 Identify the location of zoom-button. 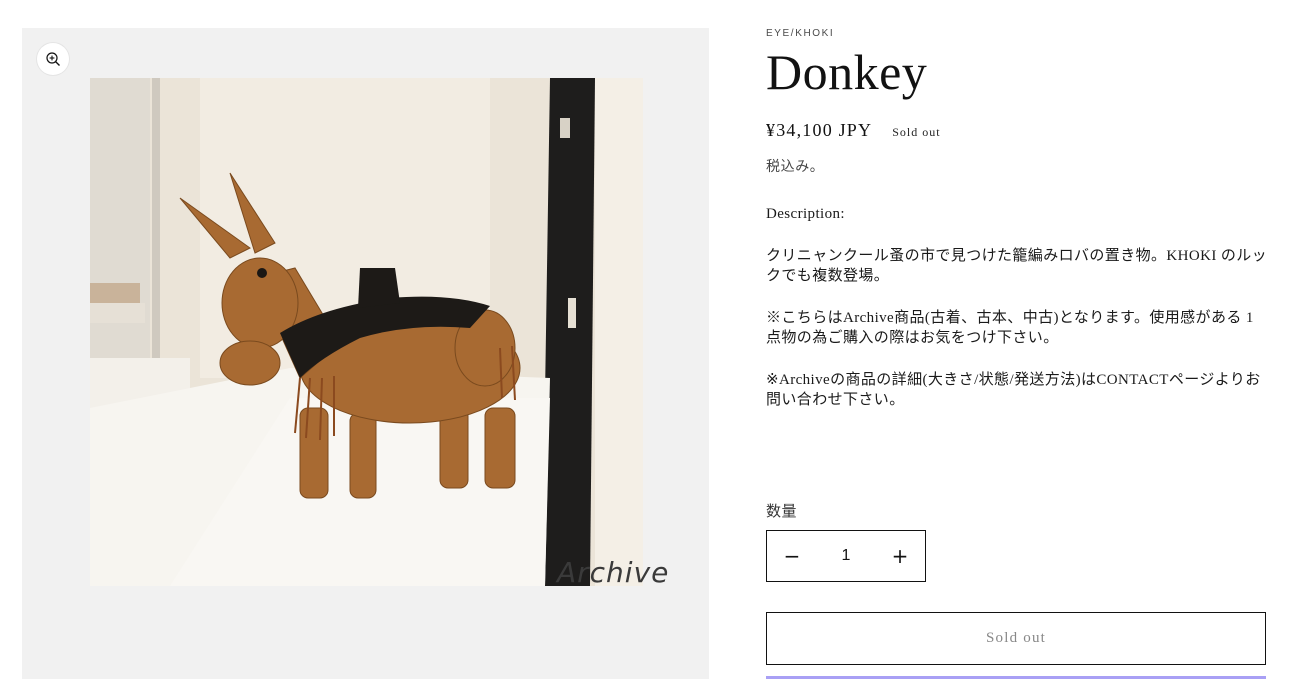
(53, 59).